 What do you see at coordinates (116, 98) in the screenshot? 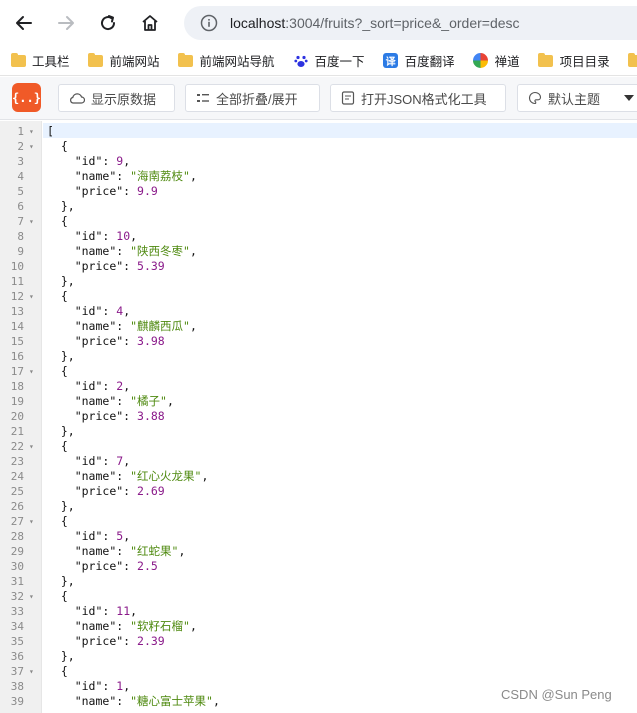
I see `show-raw-button: 显示原数据` at bounding box center [116, 98].